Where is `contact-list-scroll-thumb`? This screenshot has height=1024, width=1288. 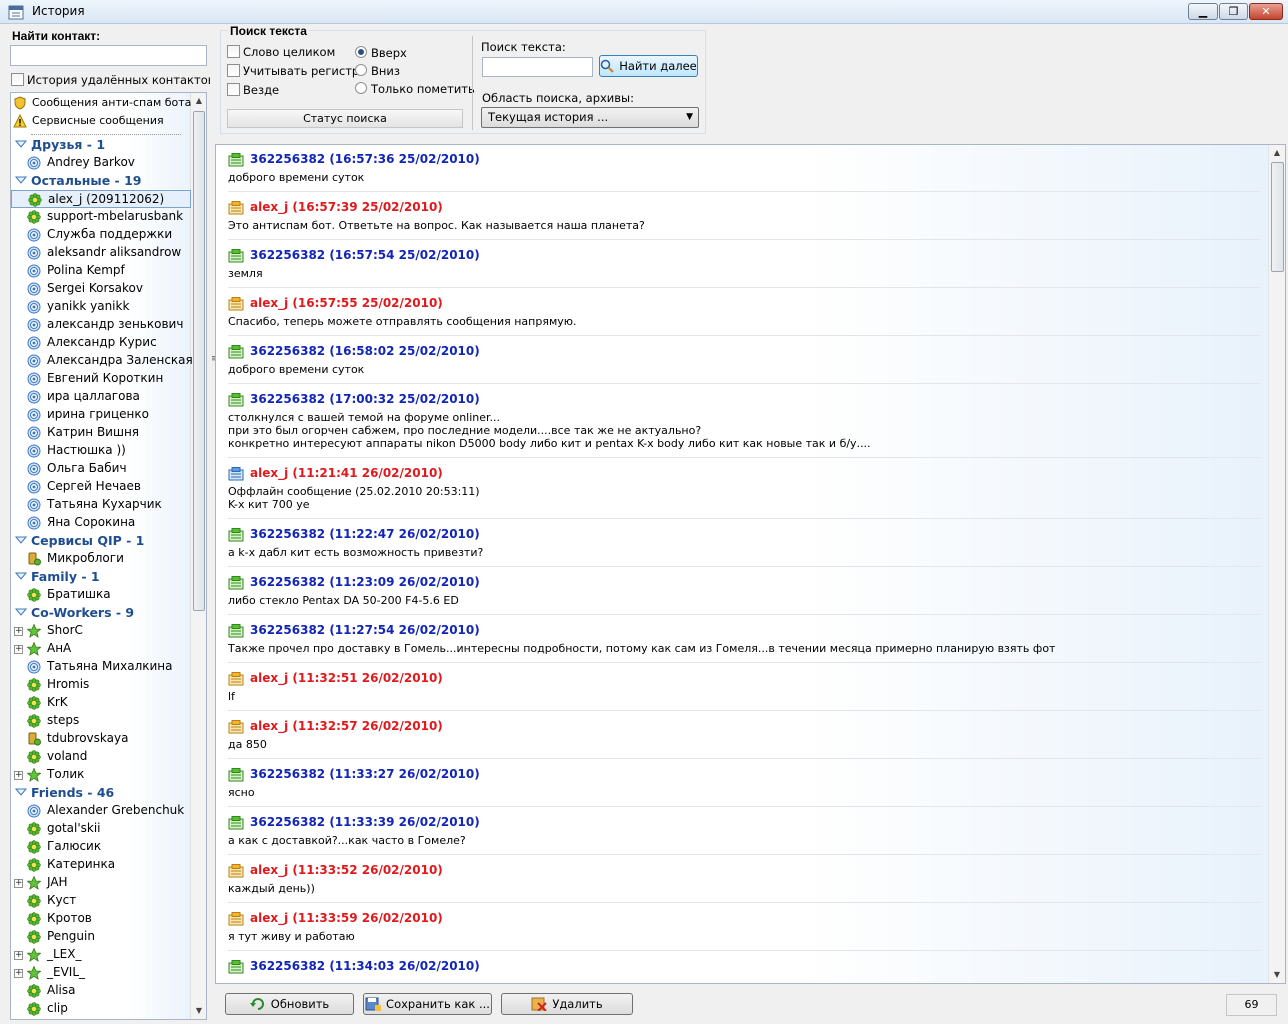
contact-list-scroll-thumb is located at coordinates (199, 361).